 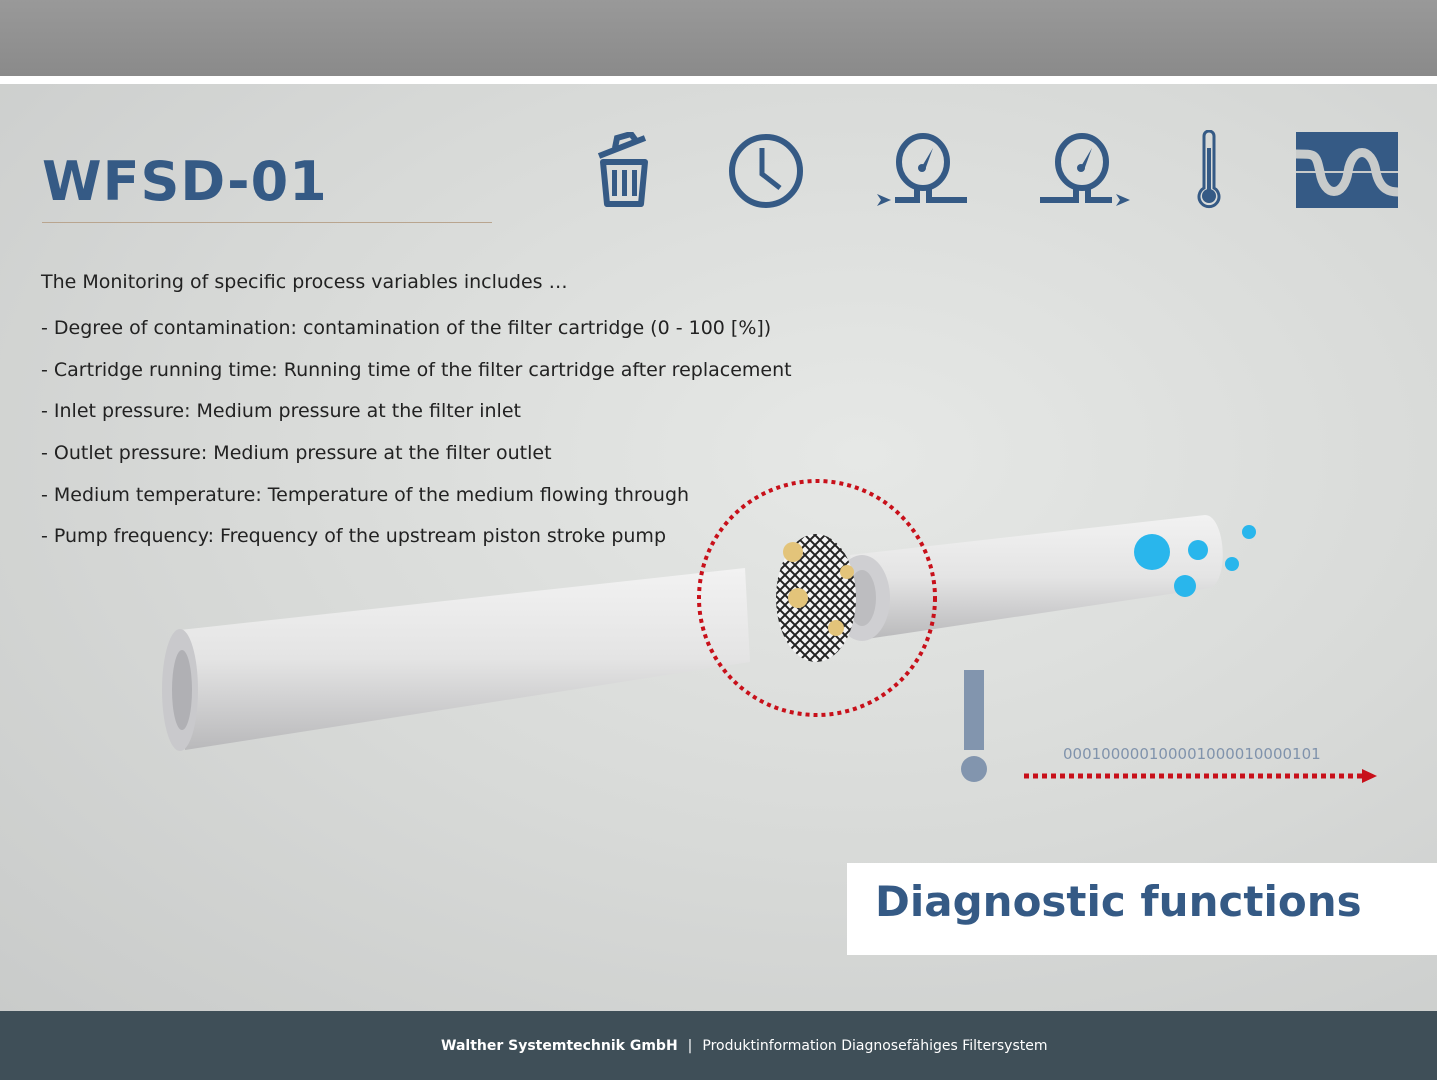 What do you see at coordinates (1347, 170) in the screenshot?
I see `pump-wave-icon` at bounding box center [1347, 170].